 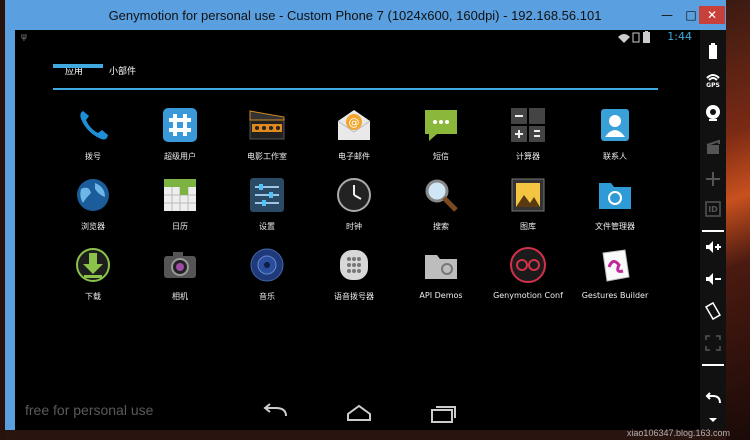 I want to click on api-demos-folder-icon, so click(x=441, y=267).